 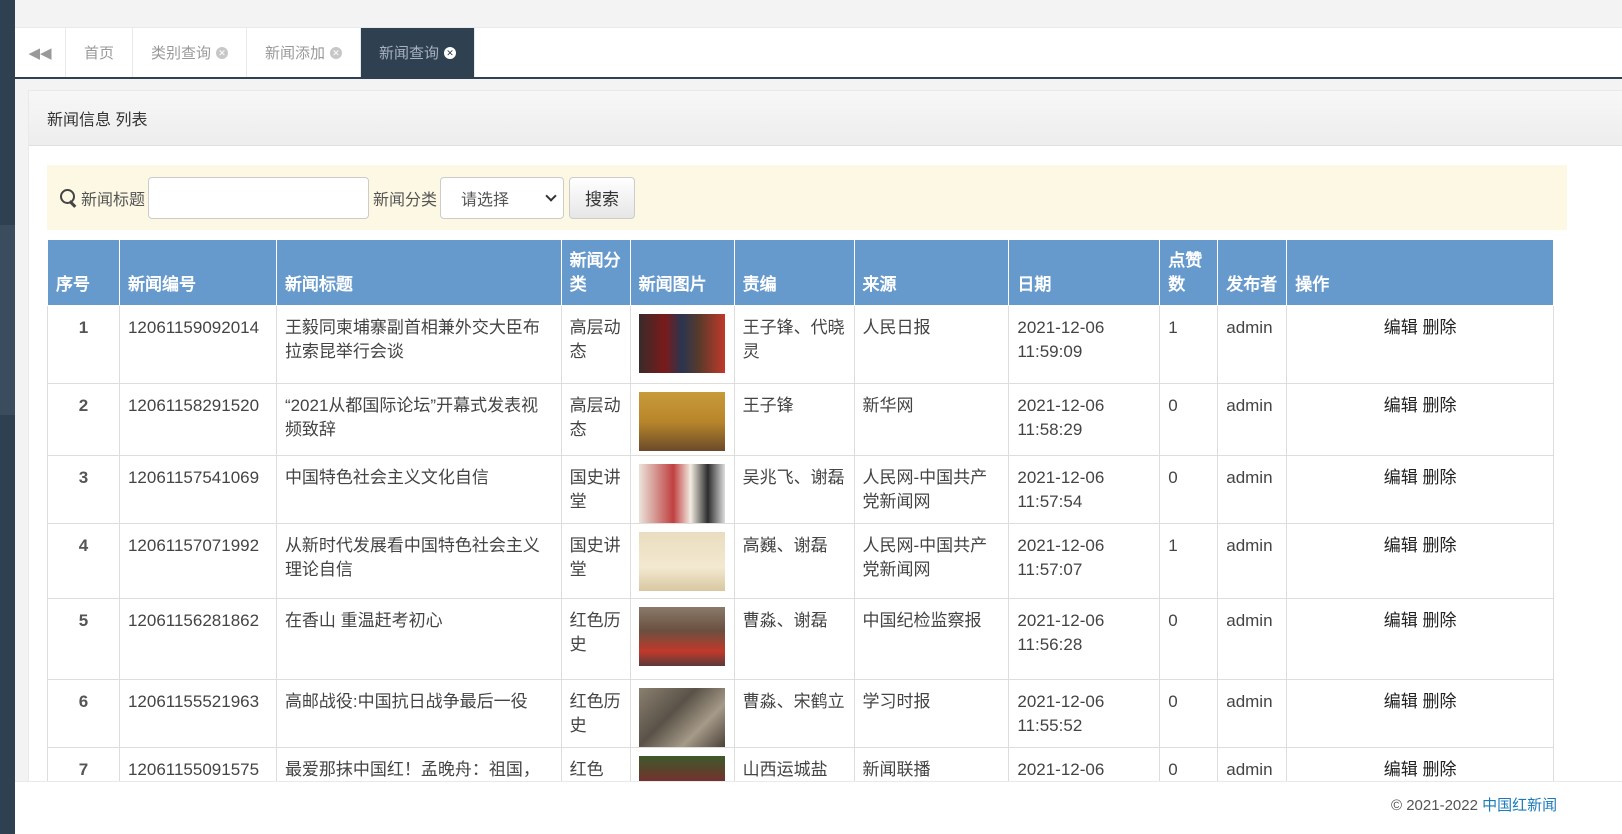 What do you see at coordinates (83, 561) in the screenshot?
I see `row-number: 4` at bounding box center [83, 561].